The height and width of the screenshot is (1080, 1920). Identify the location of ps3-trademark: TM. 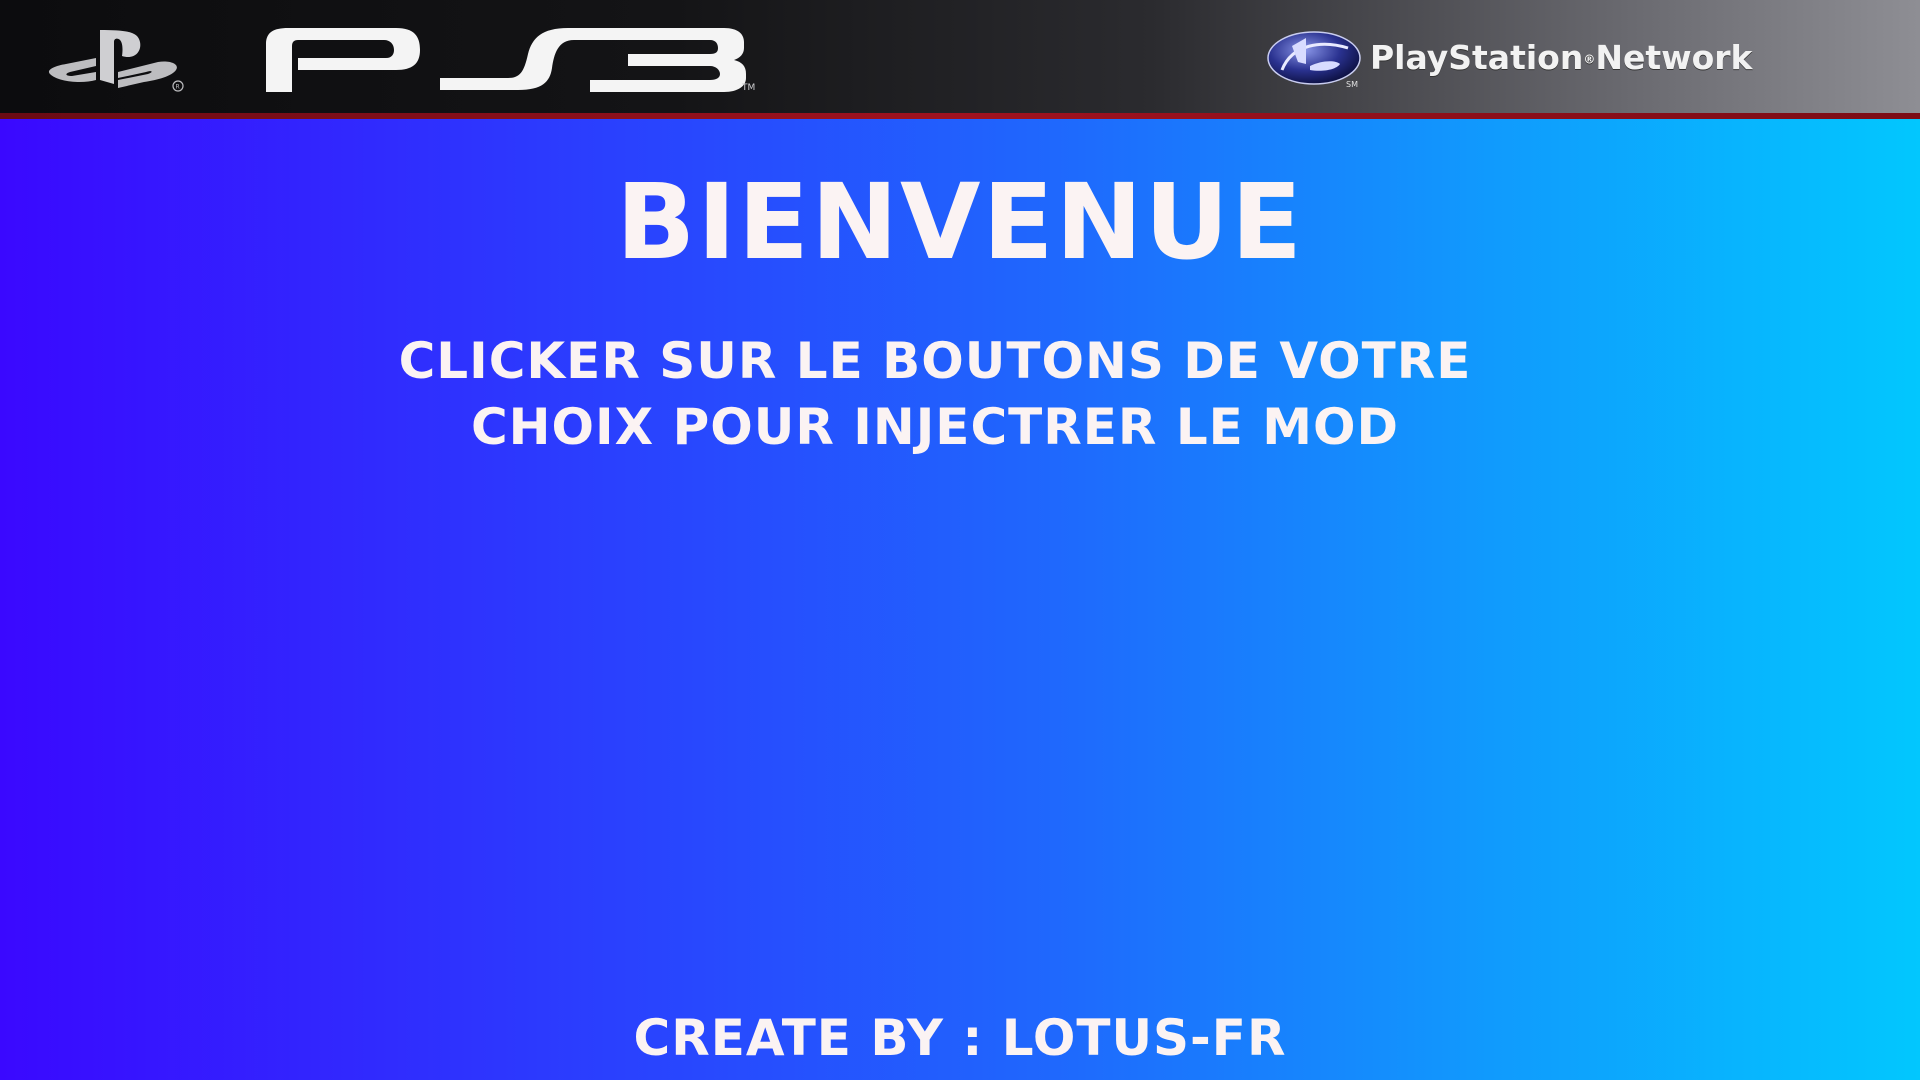
(748, 88).